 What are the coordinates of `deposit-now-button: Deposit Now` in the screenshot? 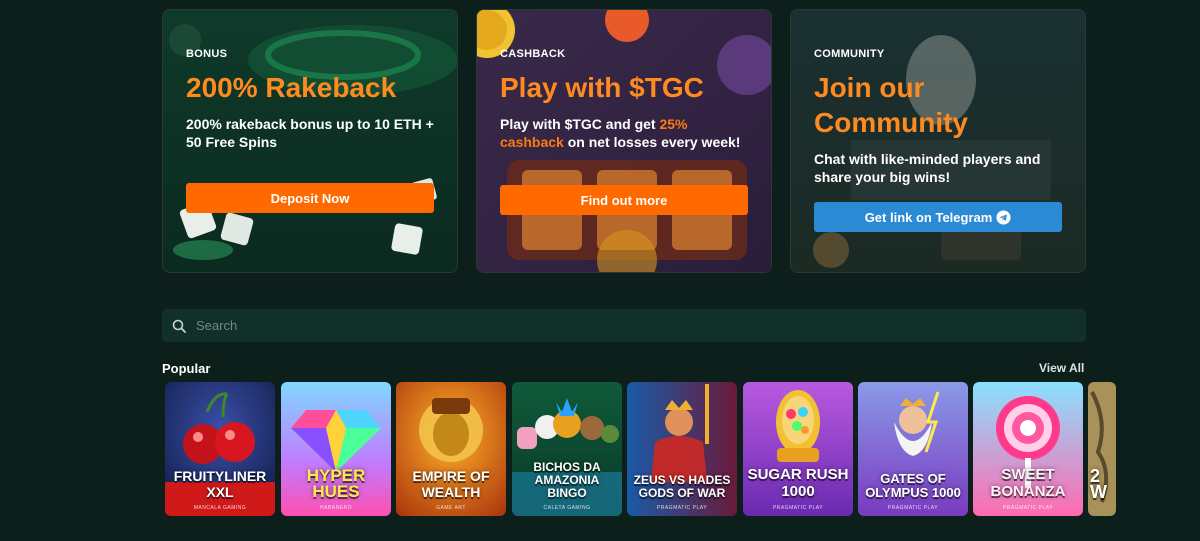 It's located at (310, 198).